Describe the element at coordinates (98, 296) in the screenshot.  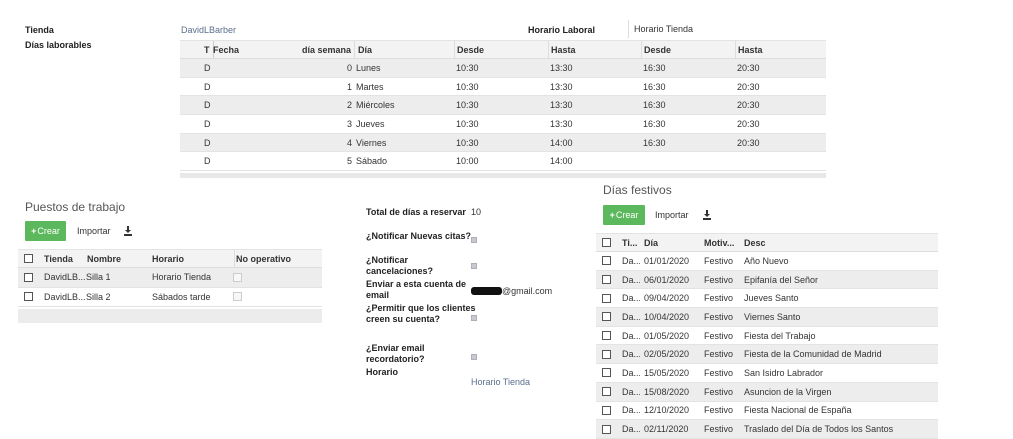
I see `cell-nombre: Silla 2` at that location.